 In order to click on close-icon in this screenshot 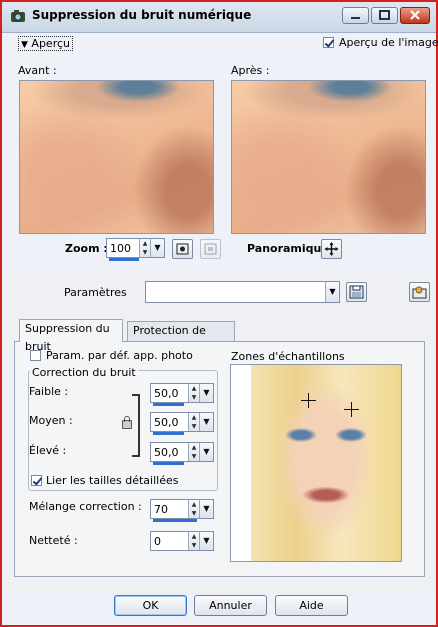, I will do `click(415, 15)`.